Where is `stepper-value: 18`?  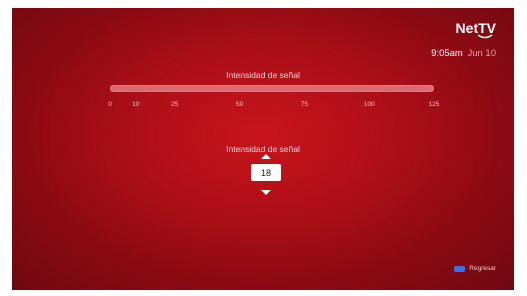
stepper-value: 18 is located at coordinates (266, 172).